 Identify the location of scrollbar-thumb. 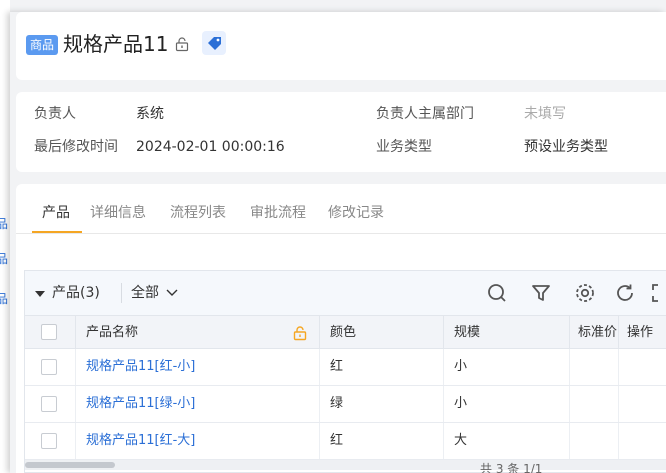
(70, 465).